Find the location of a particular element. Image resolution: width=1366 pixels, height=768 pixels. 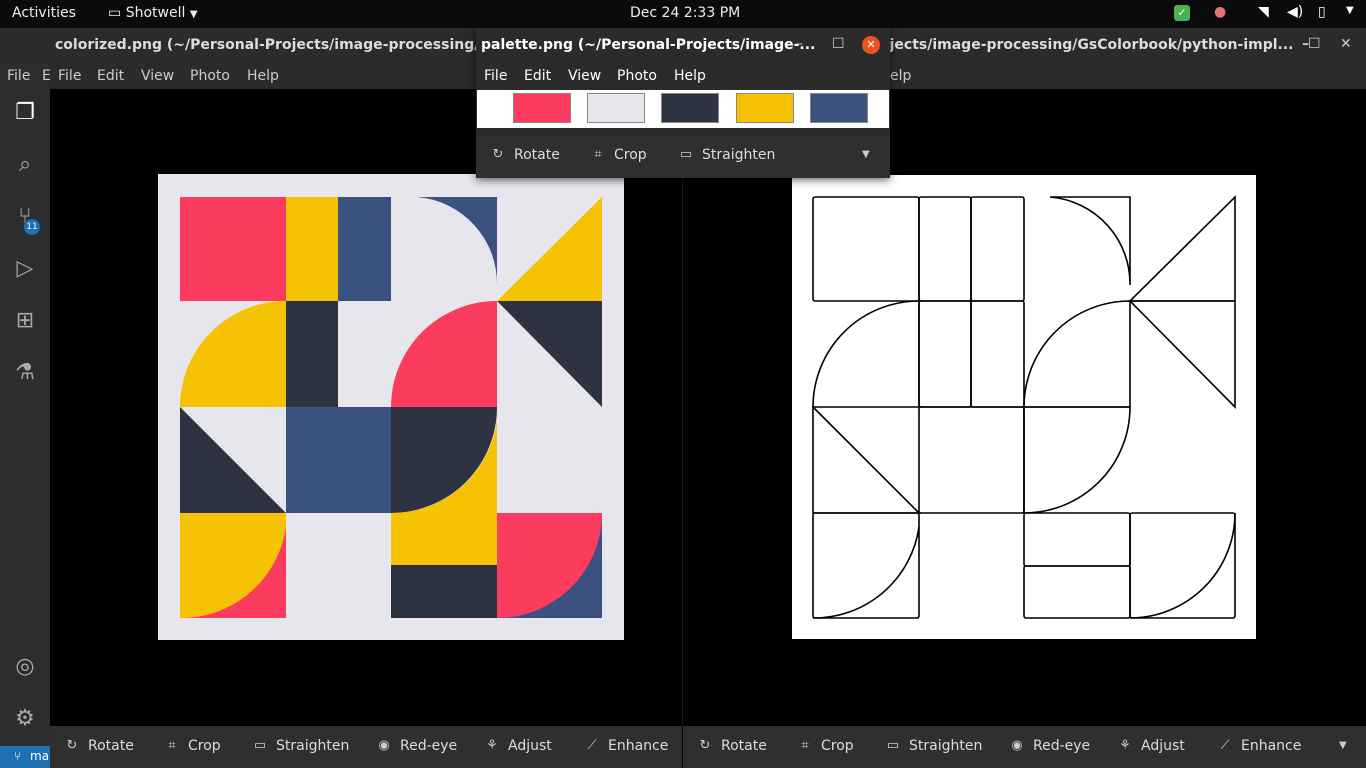

palette-close-icon: ✕ is located at coordinates (871, 45).